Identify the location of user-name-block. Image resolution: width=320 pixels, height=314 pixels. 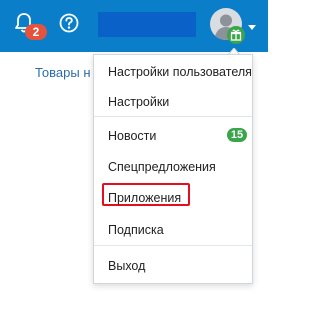
(147, 24).